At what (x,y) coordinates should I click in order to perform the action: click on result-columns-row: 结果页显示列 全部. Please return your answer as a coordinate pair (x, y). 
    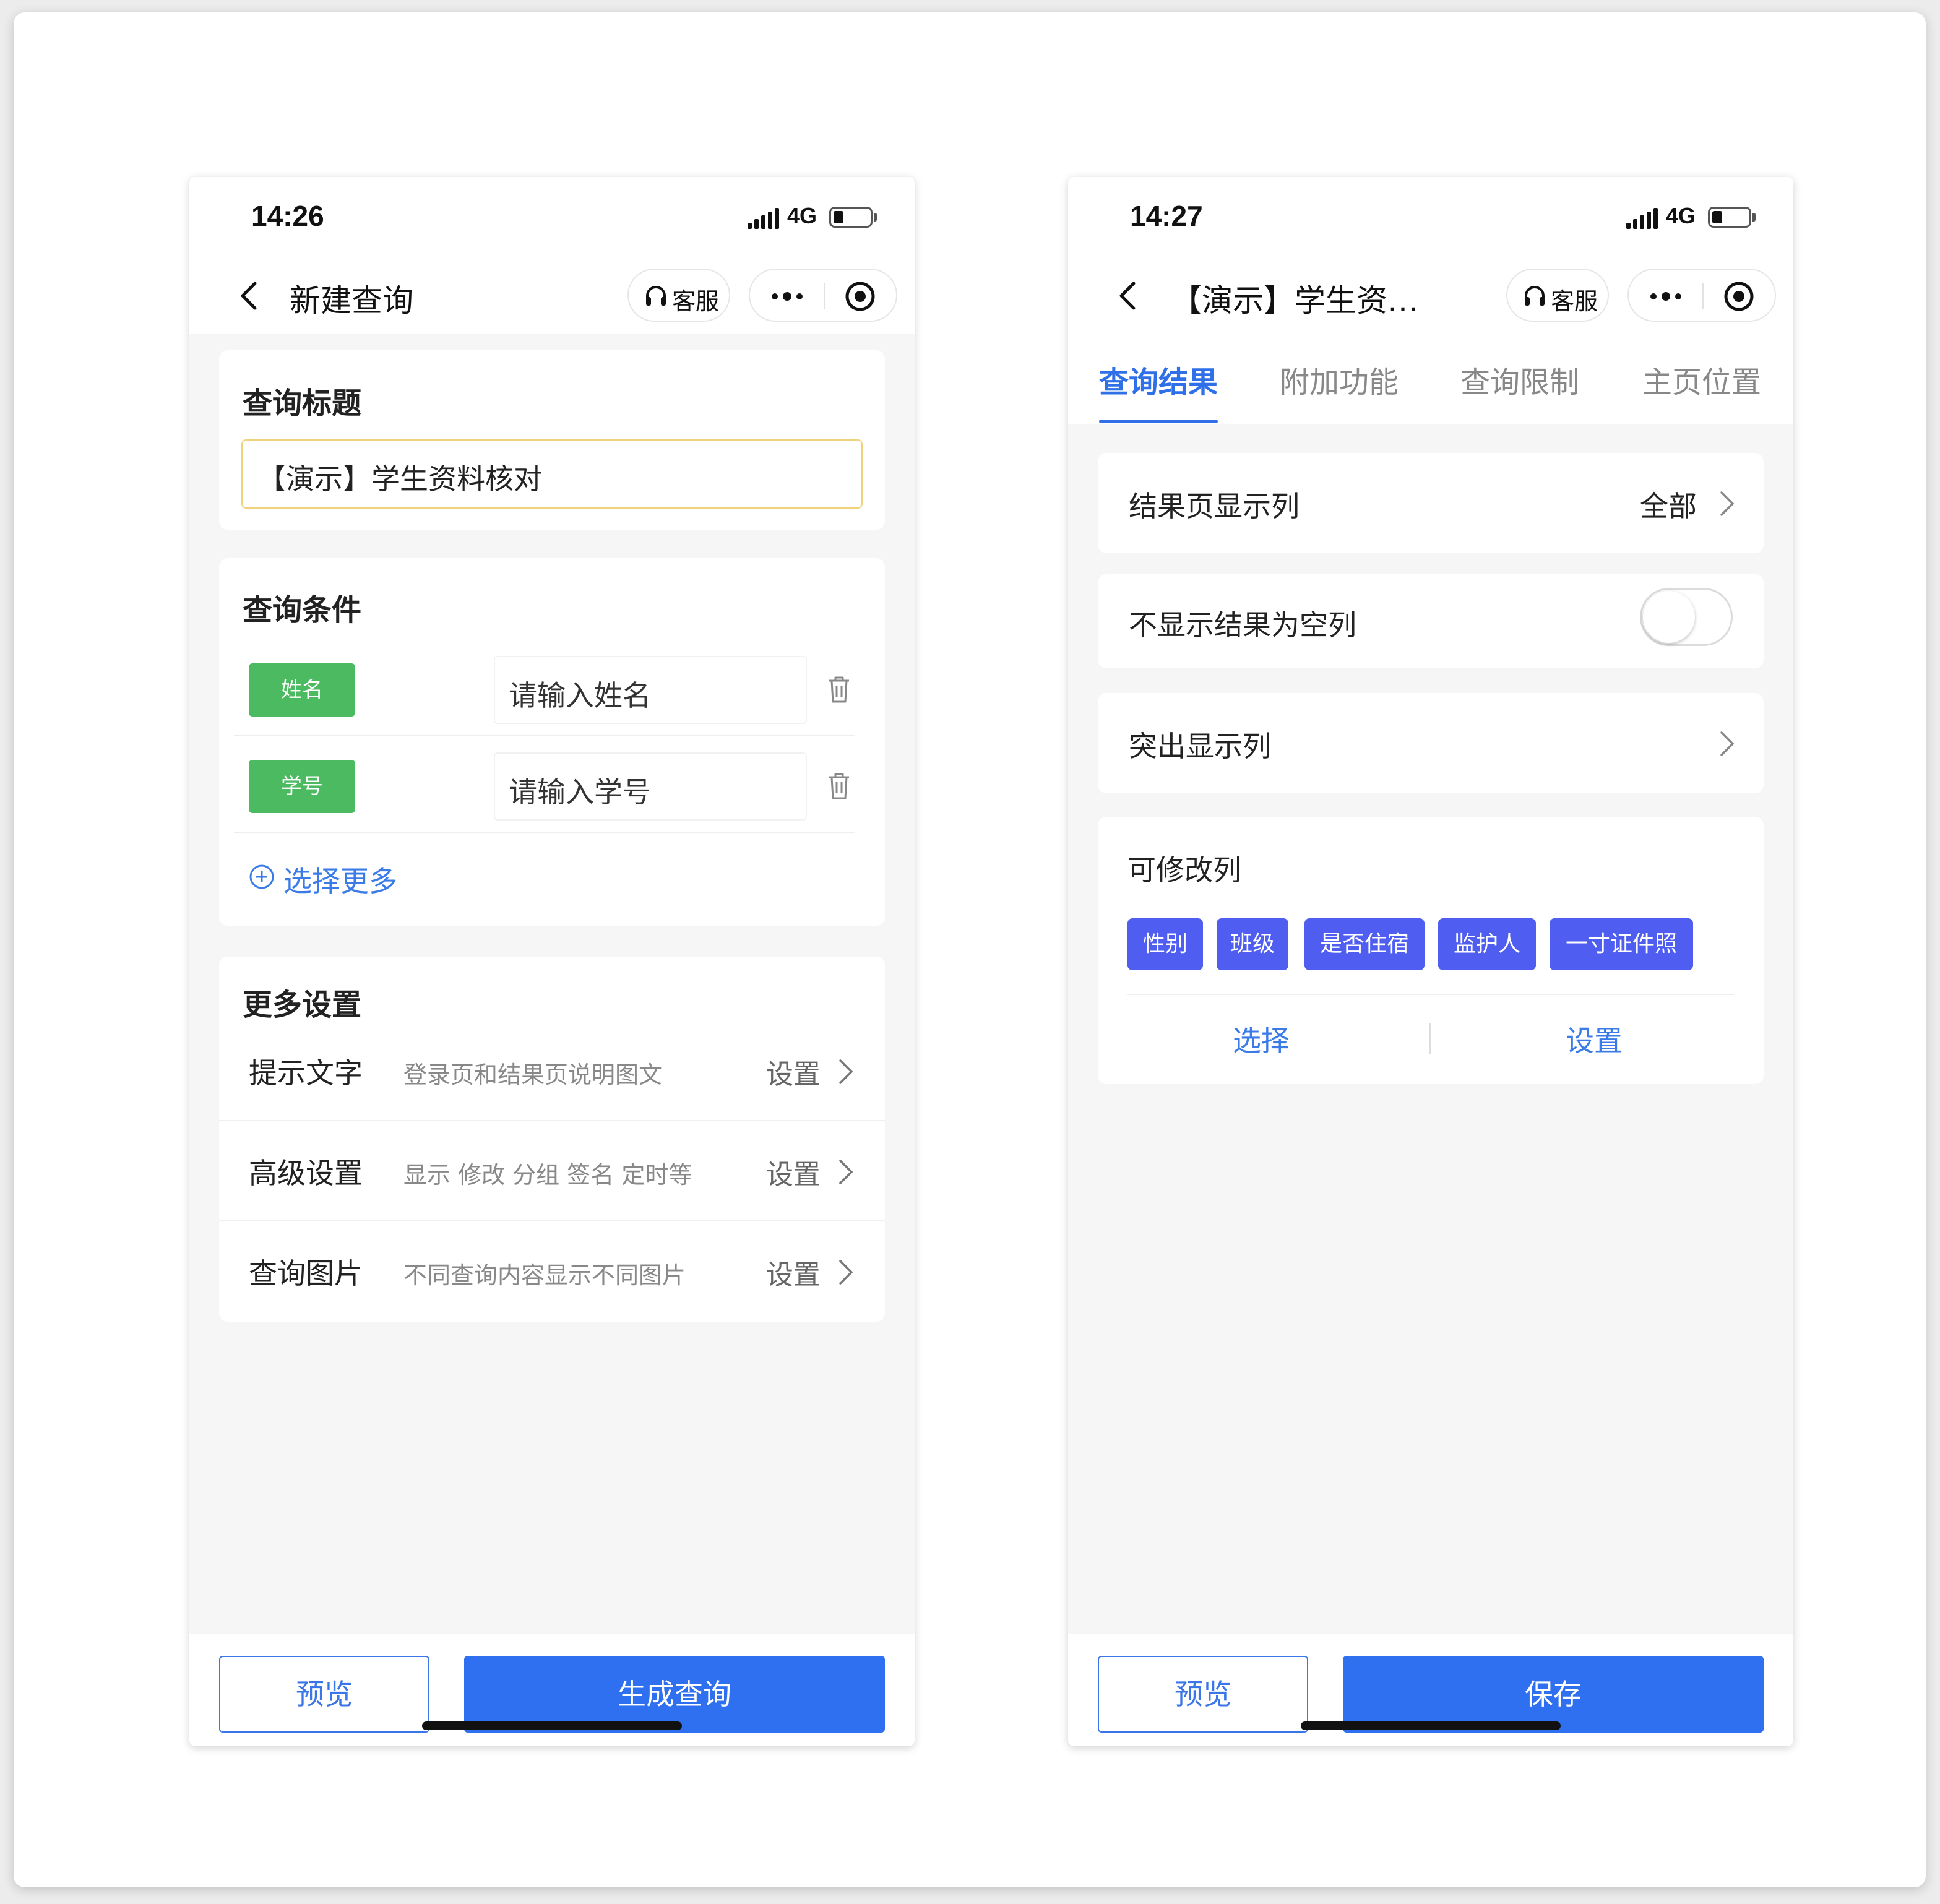
    Looking at the image, I should click on (1431, 503).